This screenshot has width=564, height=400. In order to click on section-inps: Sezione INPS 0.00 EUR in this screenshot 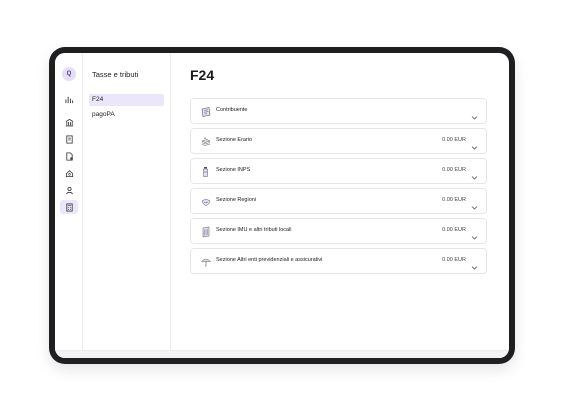, I will do `click(338, 171)`.